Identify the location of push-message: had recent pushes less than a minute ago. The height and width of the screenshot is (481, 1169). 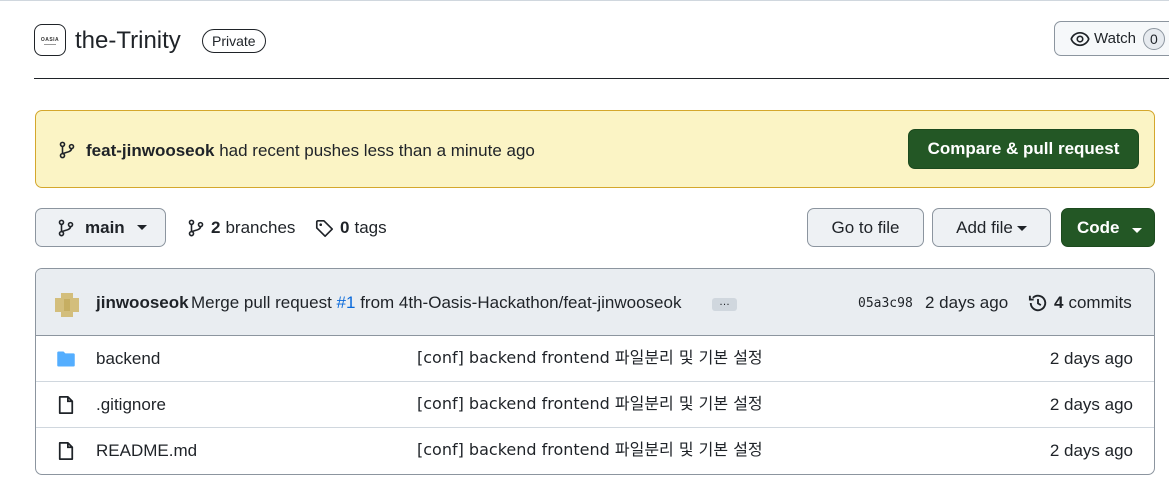
(377, 150).